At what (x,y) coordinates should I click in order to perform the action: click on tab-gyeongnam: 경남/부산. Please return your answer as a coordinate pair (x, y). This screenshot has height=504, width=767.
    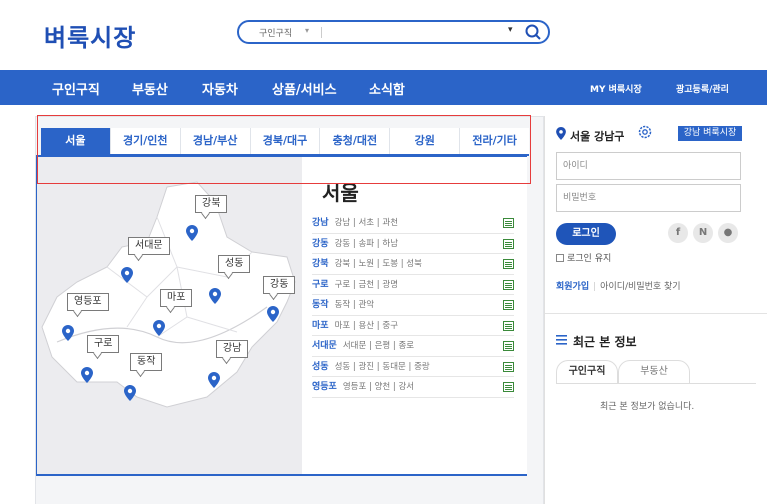
    Looking at the image, I should click on (215, 141).